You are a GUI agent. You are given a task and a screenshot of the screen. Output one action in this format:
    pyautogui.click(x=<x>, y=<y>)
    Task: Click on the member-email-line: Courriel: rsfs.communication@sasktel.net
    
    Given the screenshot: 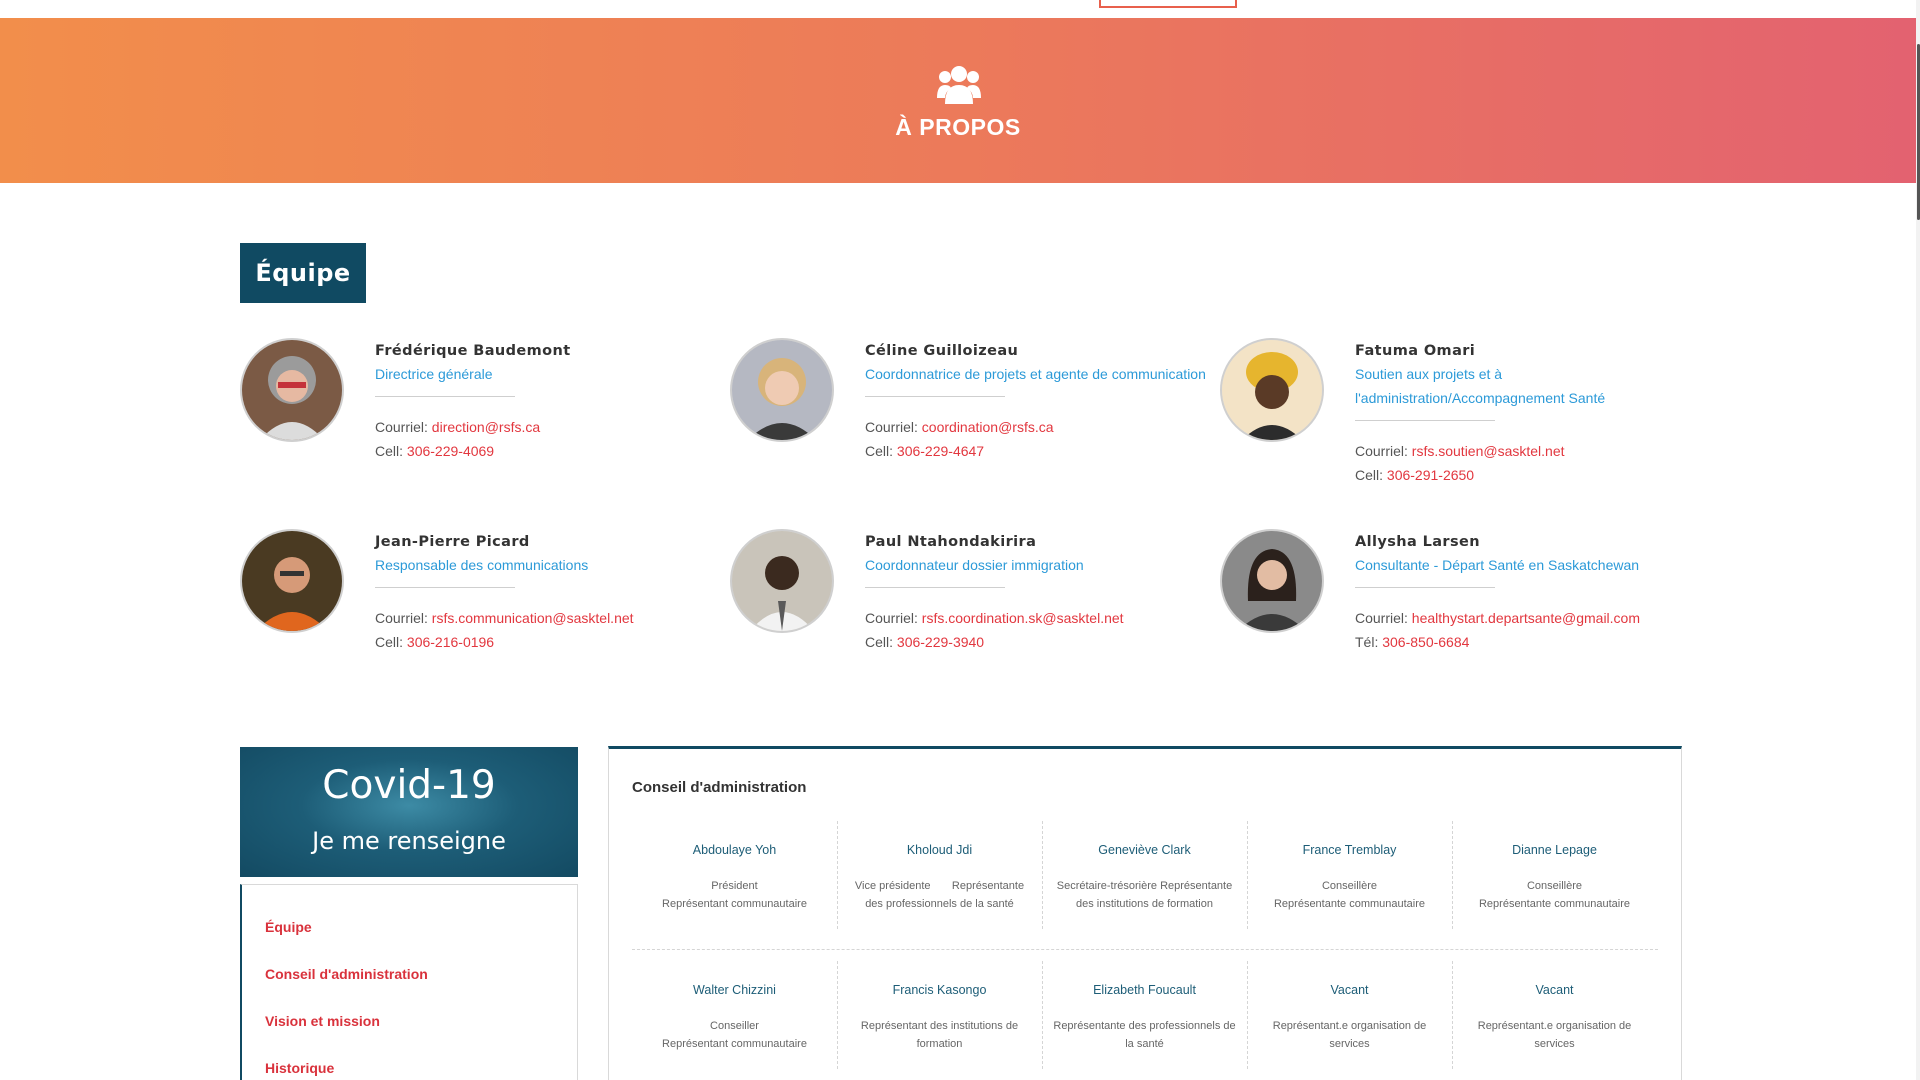 What is the action you would take?
    pyautogui.click(x=555, y=618)
    